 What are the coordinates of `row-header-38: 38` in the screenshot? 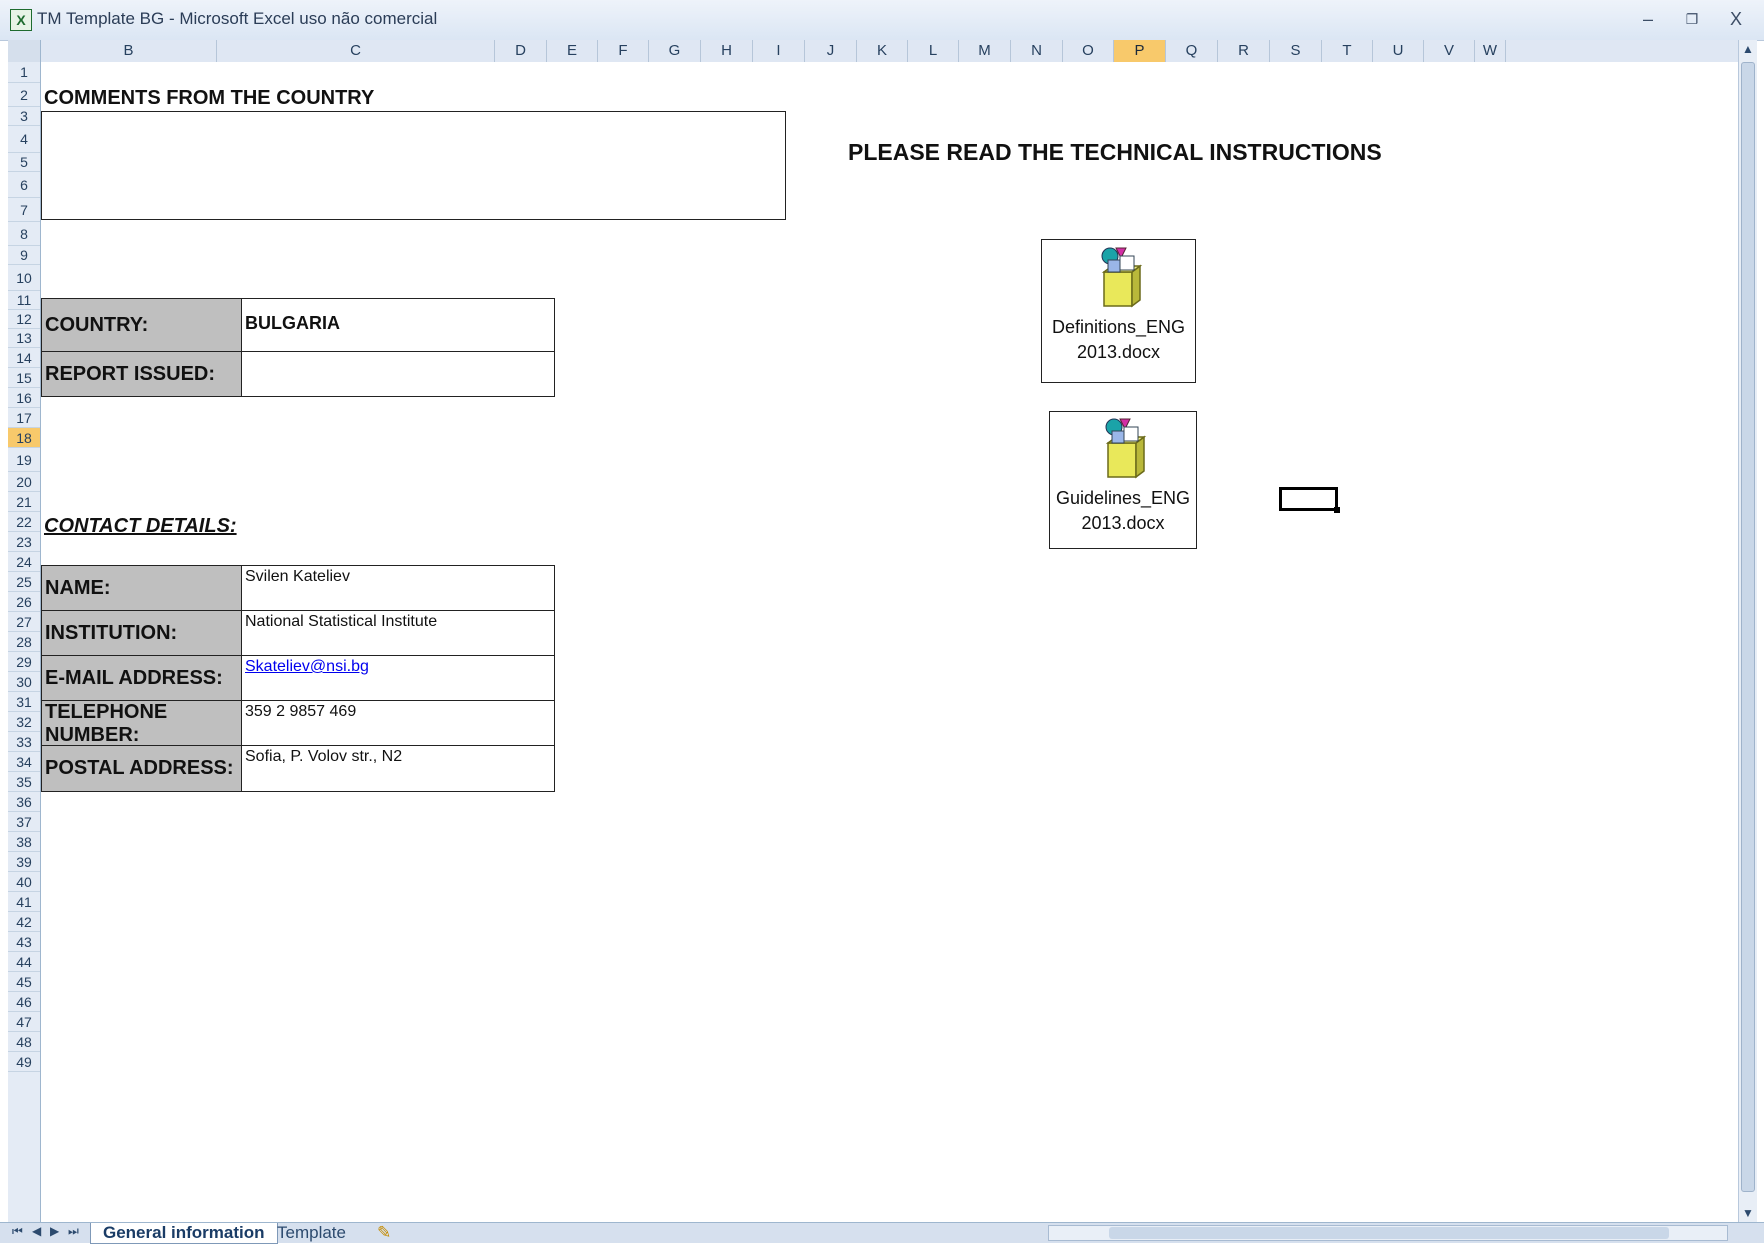 It's located at (24, 842).